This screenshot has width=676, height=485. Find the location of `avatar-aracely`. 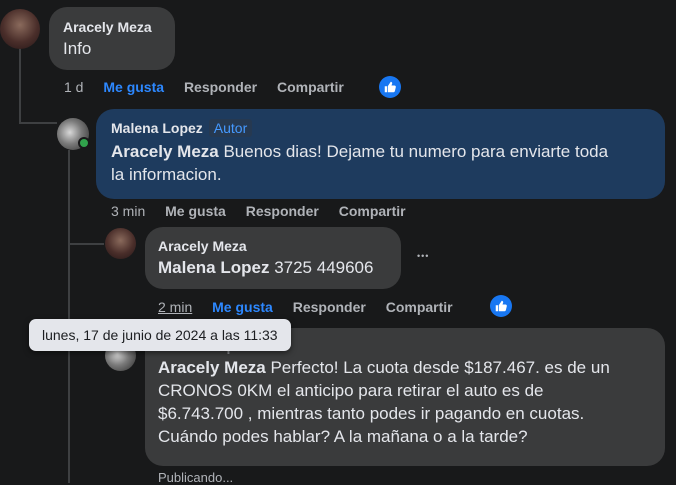

avatar-aracely is located at coordinates (20, 29).